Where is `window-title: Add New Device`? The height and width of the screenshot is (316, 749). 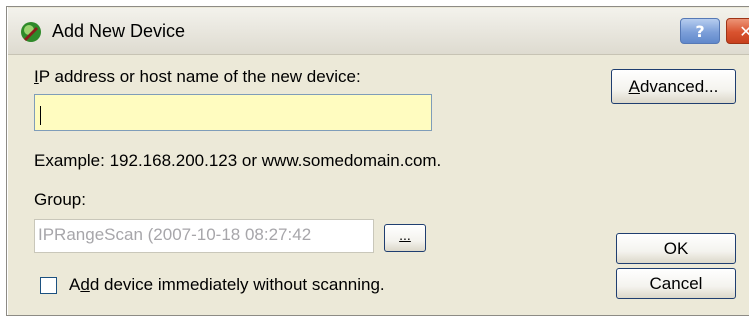 window-title: Add New Device is located at coordinates (119, 31).